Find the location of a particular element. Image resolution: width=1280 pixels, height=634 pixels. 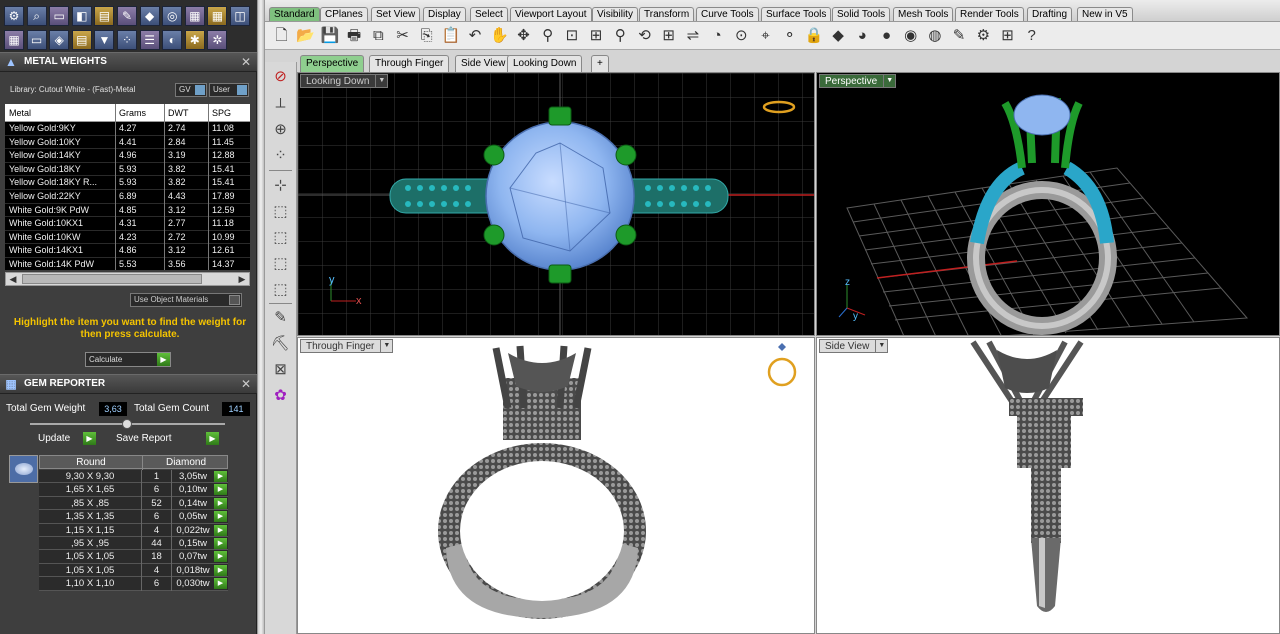

star-icon: ✱ is located at coordinates (194, 40).